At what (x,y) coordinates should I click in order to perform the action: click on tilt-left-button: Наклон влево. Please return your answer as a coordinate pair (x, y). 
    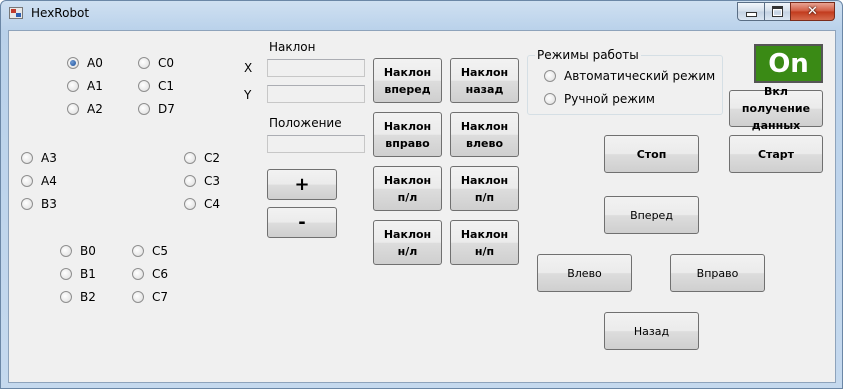
    Looking at the image, I should click on (484, 134).